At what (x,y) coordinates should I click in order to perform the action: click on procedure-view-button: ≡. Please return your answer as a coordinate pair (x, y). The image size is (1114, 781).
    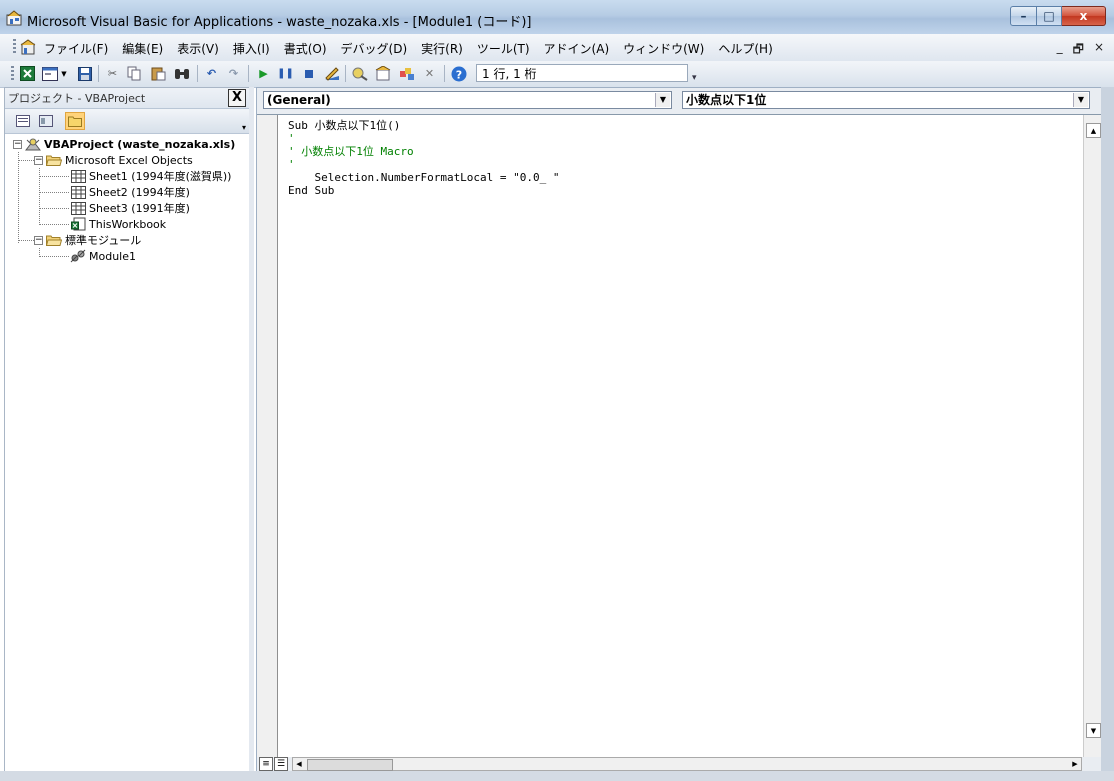
    Looking at the image, I should click on (266, 764).